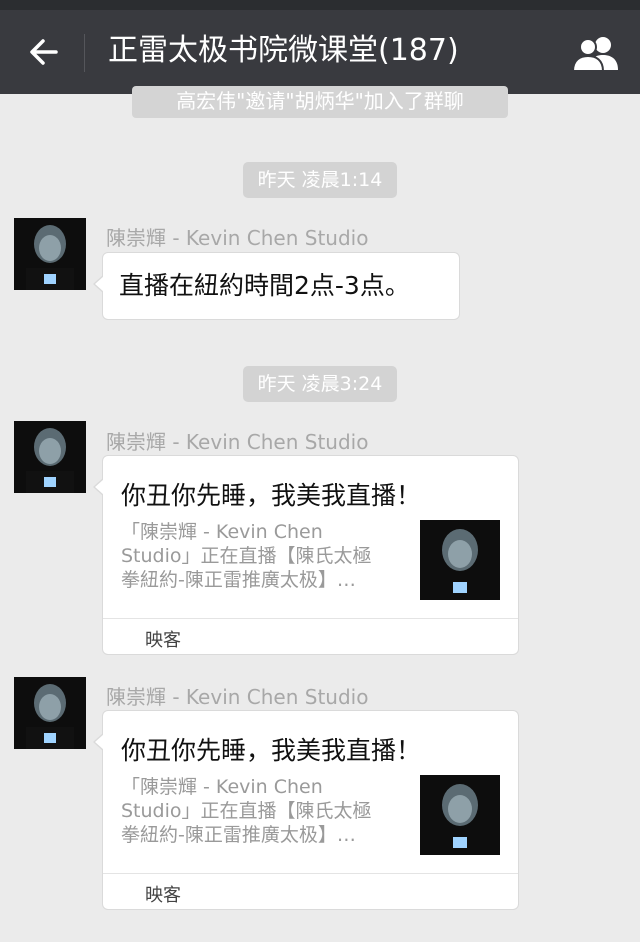 This screenshot has height=942, width=640. What do you see at coordinates (596, 54) in the screenshot?
I see `group-members-icon` at bounding box center [596, 54].